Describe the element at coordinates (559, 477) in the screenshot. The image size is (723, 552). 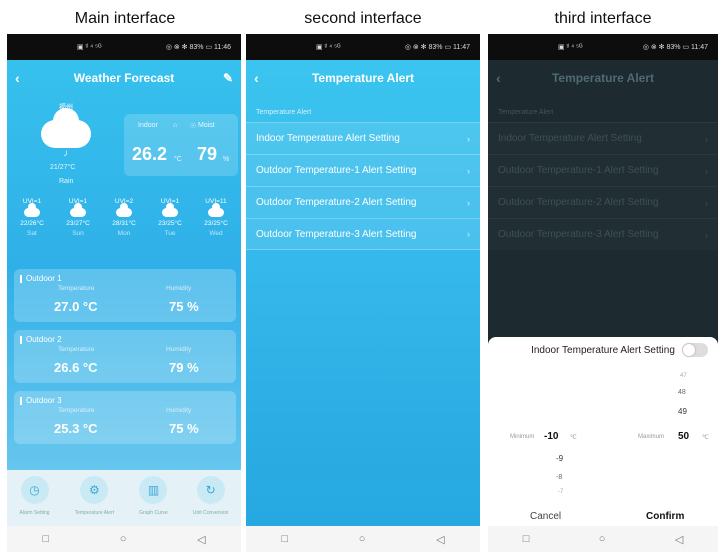
I see `min-picker-option: -8` at that location.